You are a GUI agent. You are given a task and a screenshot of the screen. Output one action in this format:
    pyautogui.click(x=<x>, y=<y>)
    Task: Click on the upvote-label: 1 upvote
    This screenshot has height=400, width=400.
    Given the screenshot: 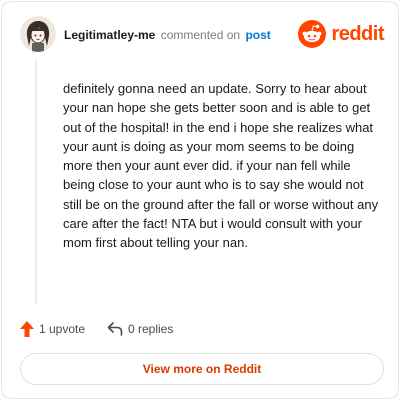 What is the action you would take?
    pyautogui.click(x=62, y=329)
    